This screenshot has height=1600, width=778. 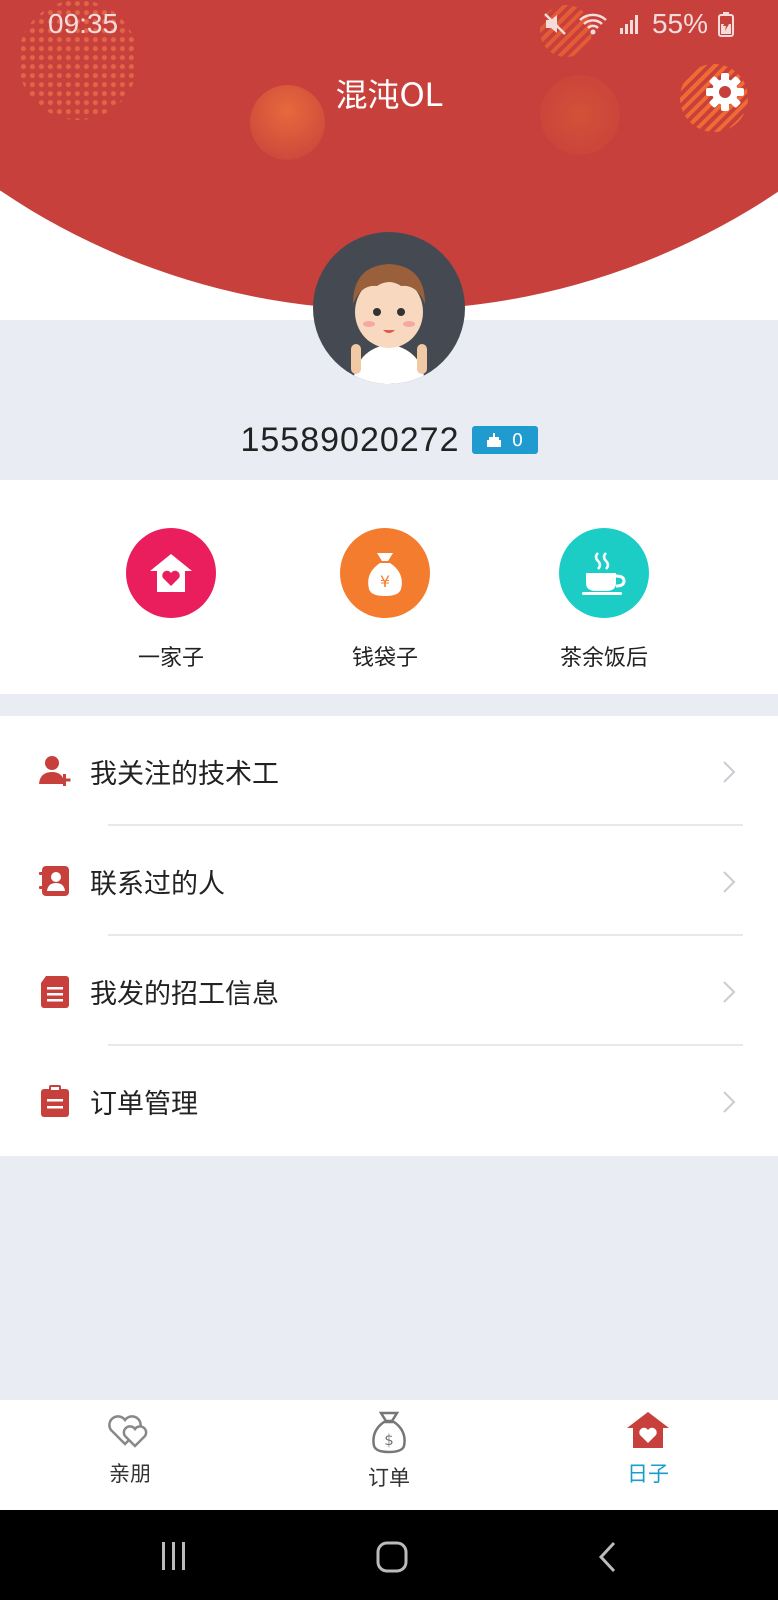 What do you see at coordinates (128, 1431) in the screenshot?
I see `hearts-icon` at bounding box center [128, 1431].